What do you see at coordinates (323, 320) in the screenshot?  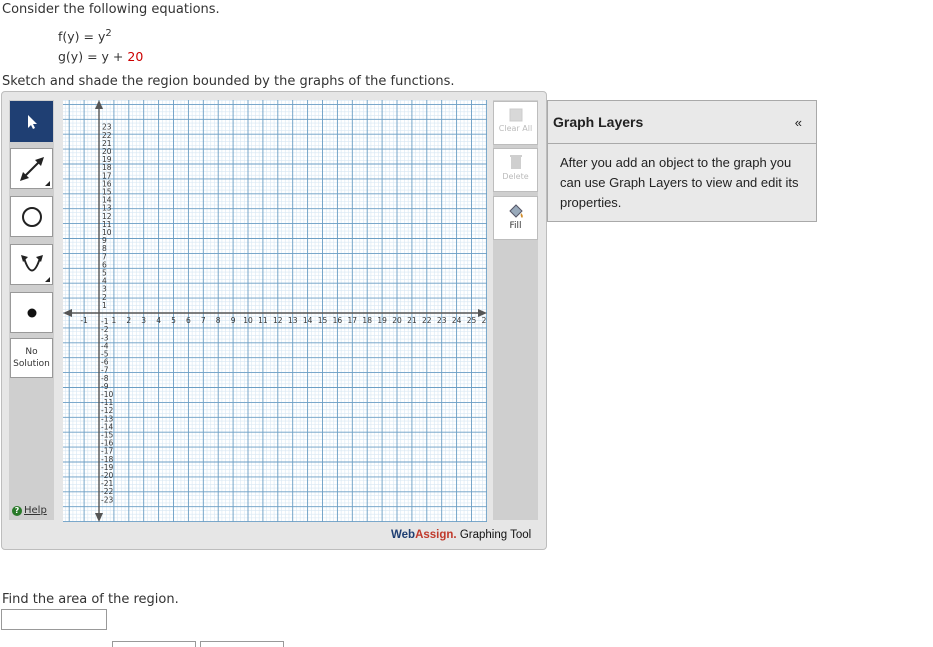 I see `x-tick-label: 15` at bounding box center [323, 320].